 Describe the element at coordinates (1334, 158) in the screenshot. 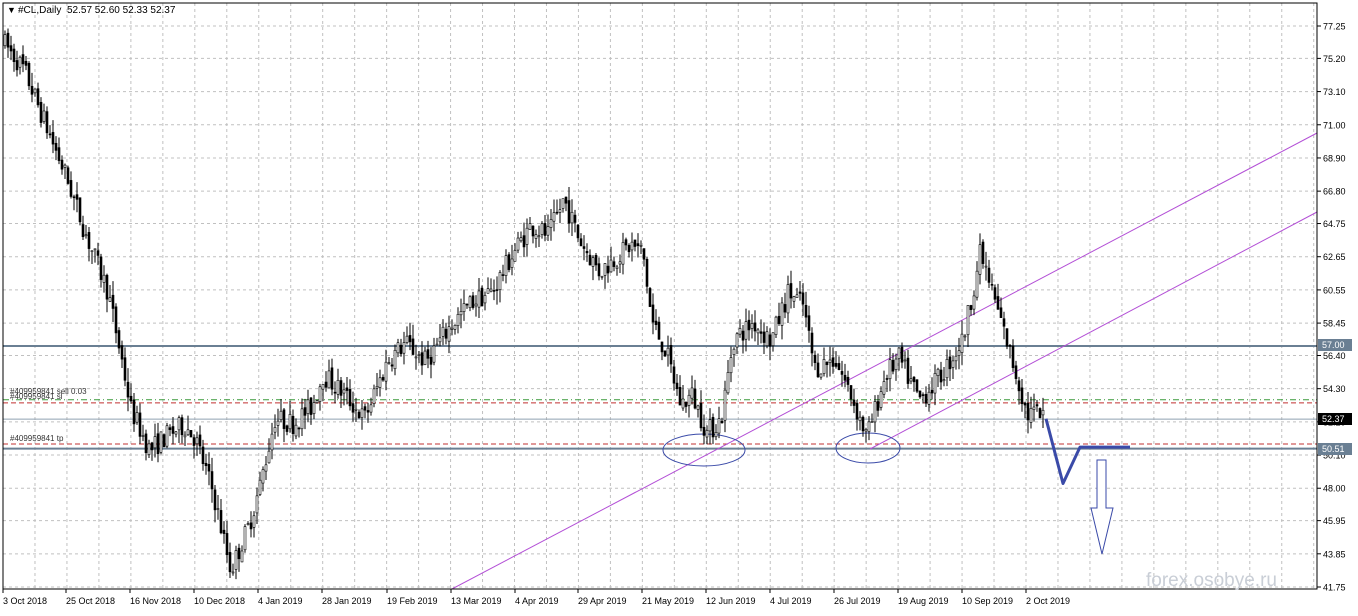

I see `price-tick-label: 68.90` at that location.